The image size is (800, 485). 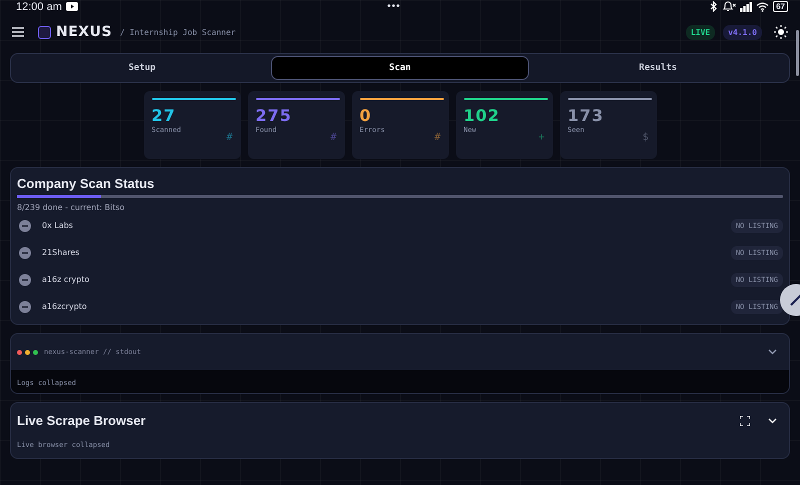 What do you see at coordinates (44, 32) in the screenshot?
I see `logo-icon` at bounding box center [44, 32].